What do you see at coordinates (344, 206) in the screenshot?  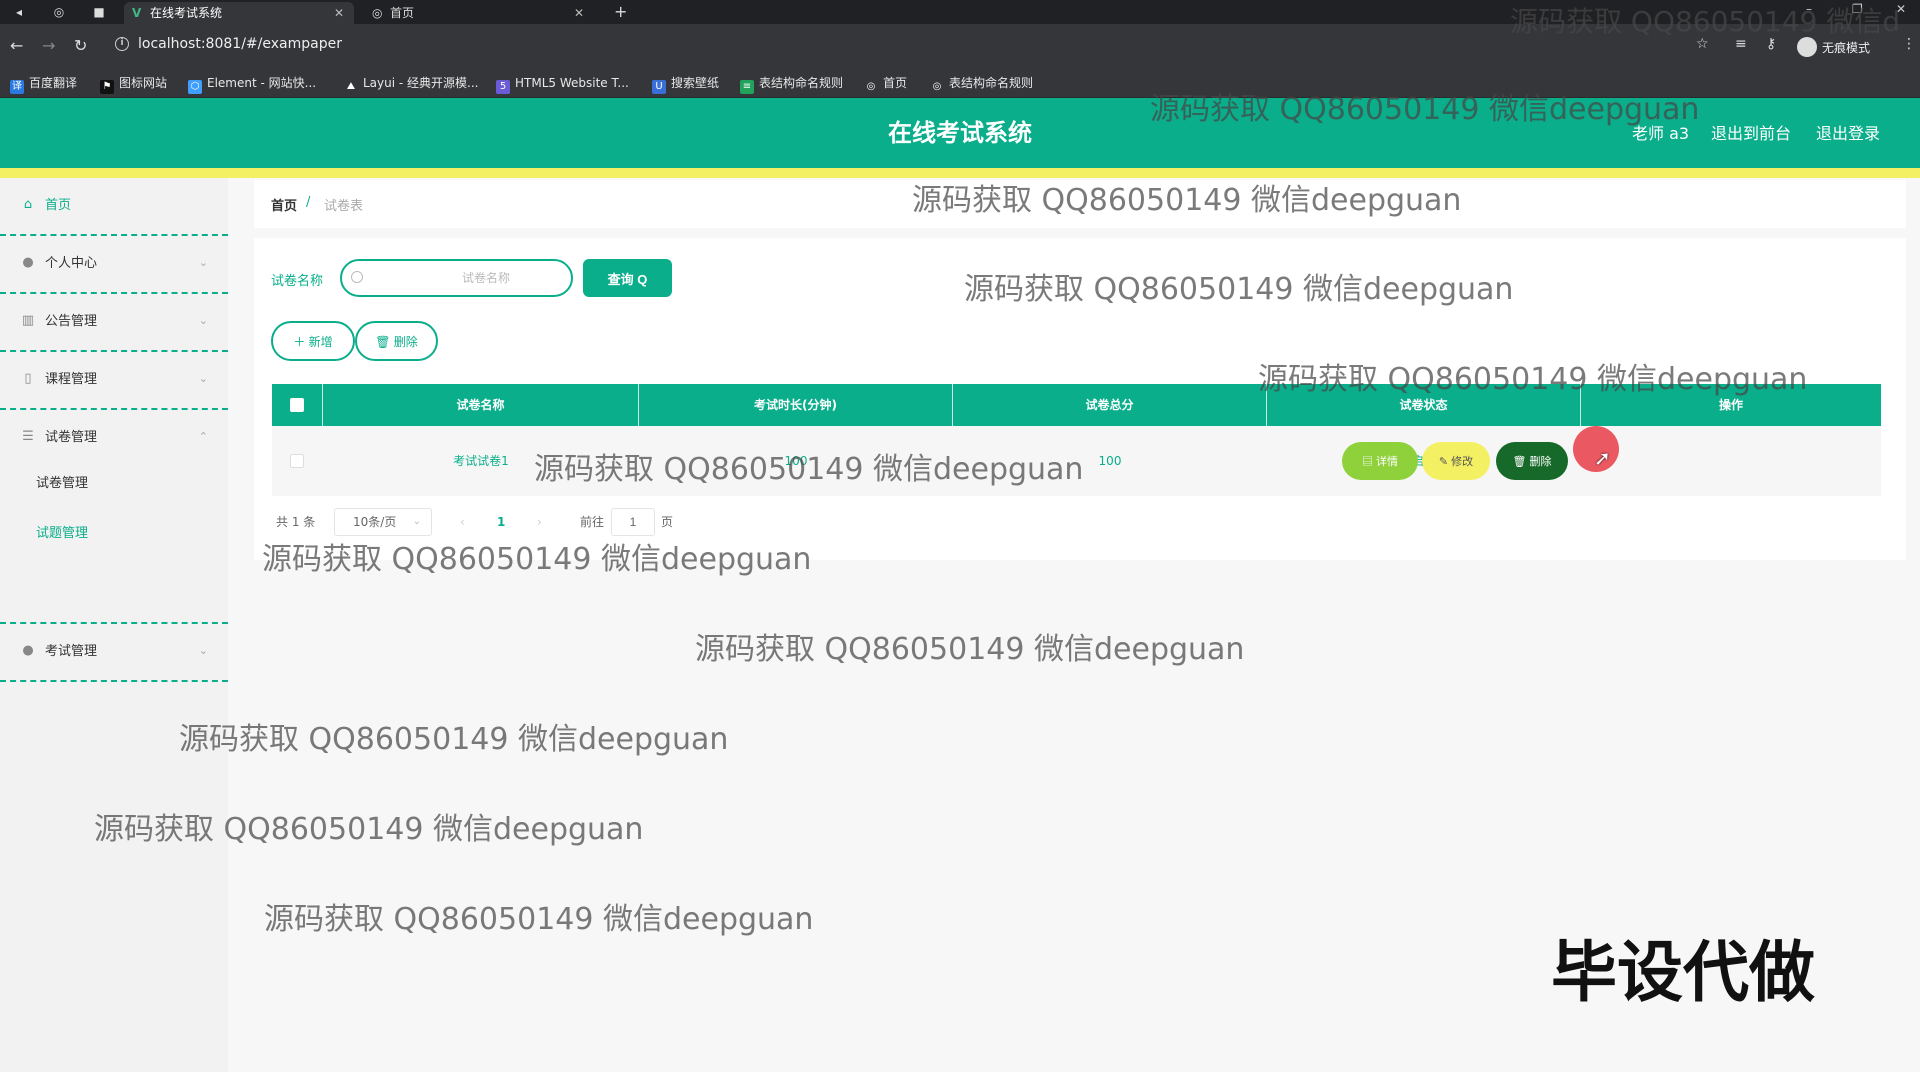 I see `breadcrumb-current: 试卷表` at bounding box center [344, 206].